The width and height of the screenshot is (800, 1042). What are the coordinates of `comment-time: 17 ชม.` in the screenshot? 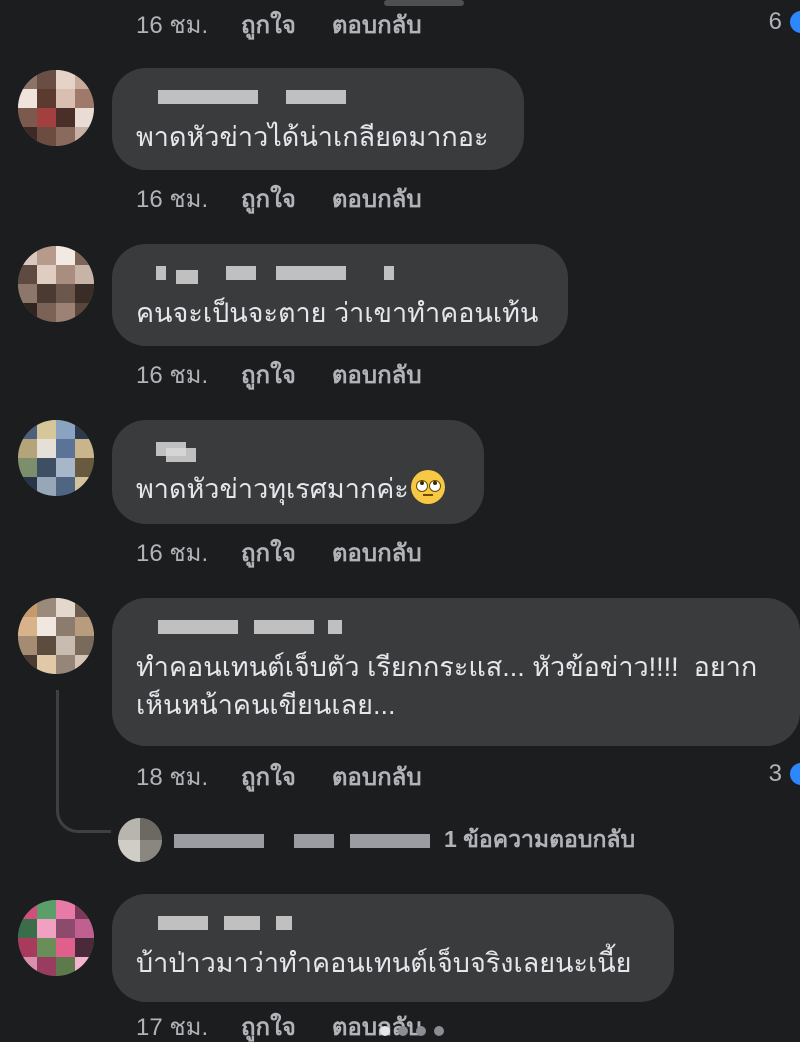 It's located at (172, 1027).